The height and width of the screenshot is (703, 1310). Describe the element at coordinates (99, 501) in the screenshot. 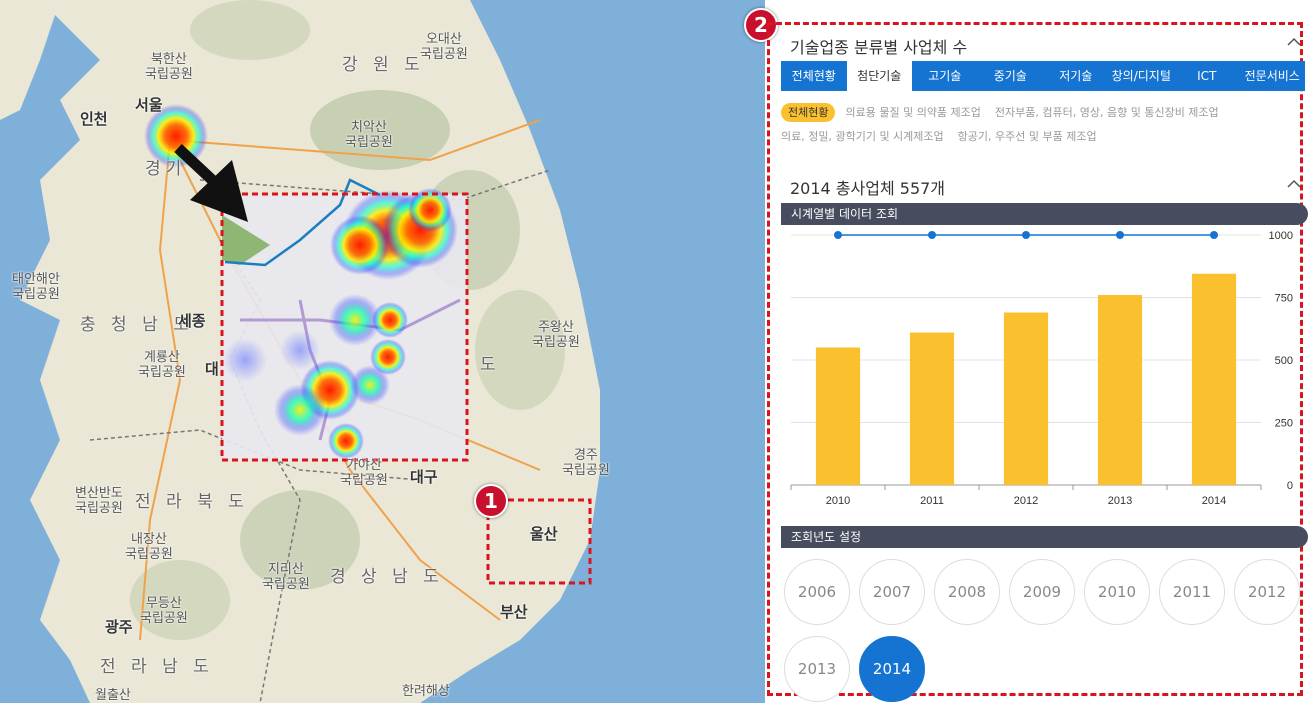

I see `map-label-byeonsanbando: 변산반도 국립공원` at that location.